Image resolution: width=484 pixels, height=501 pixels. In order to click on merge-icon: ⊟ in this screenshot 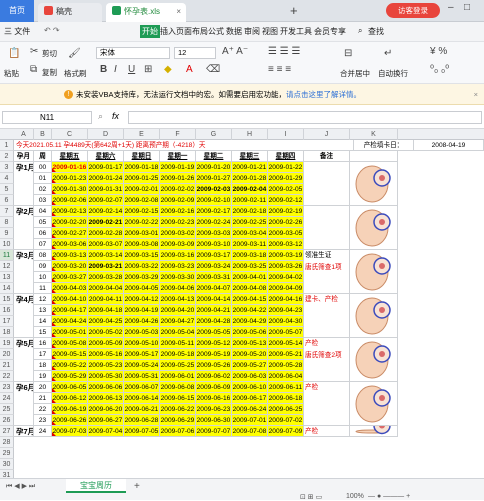, I will do `click(348, 53)`.